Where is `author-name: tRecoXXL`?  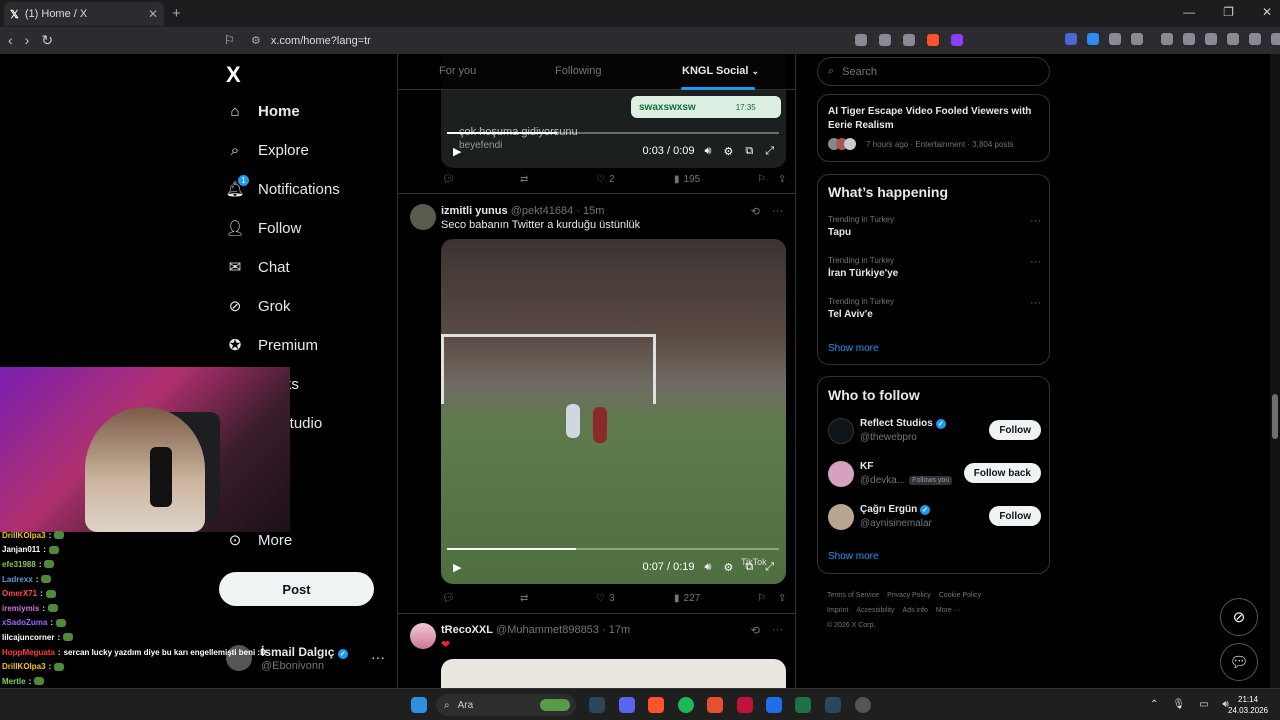
author-name: tRecoXXL is located at coordinates (467, 630).